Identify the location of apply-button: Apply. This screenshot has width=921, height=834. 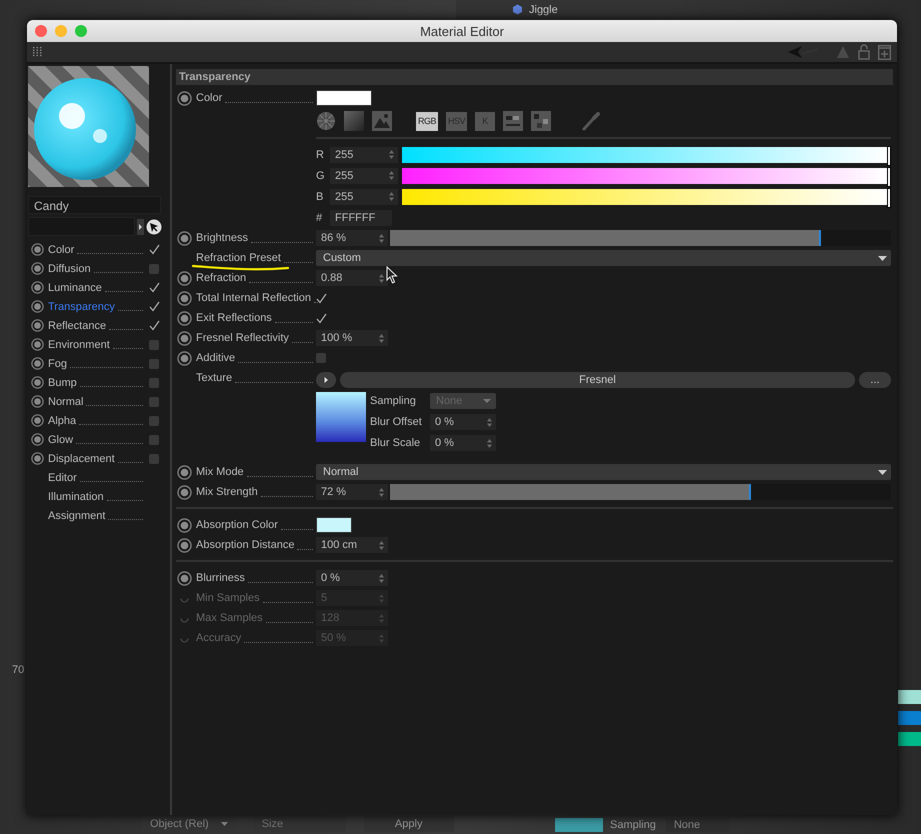
(409, 824).